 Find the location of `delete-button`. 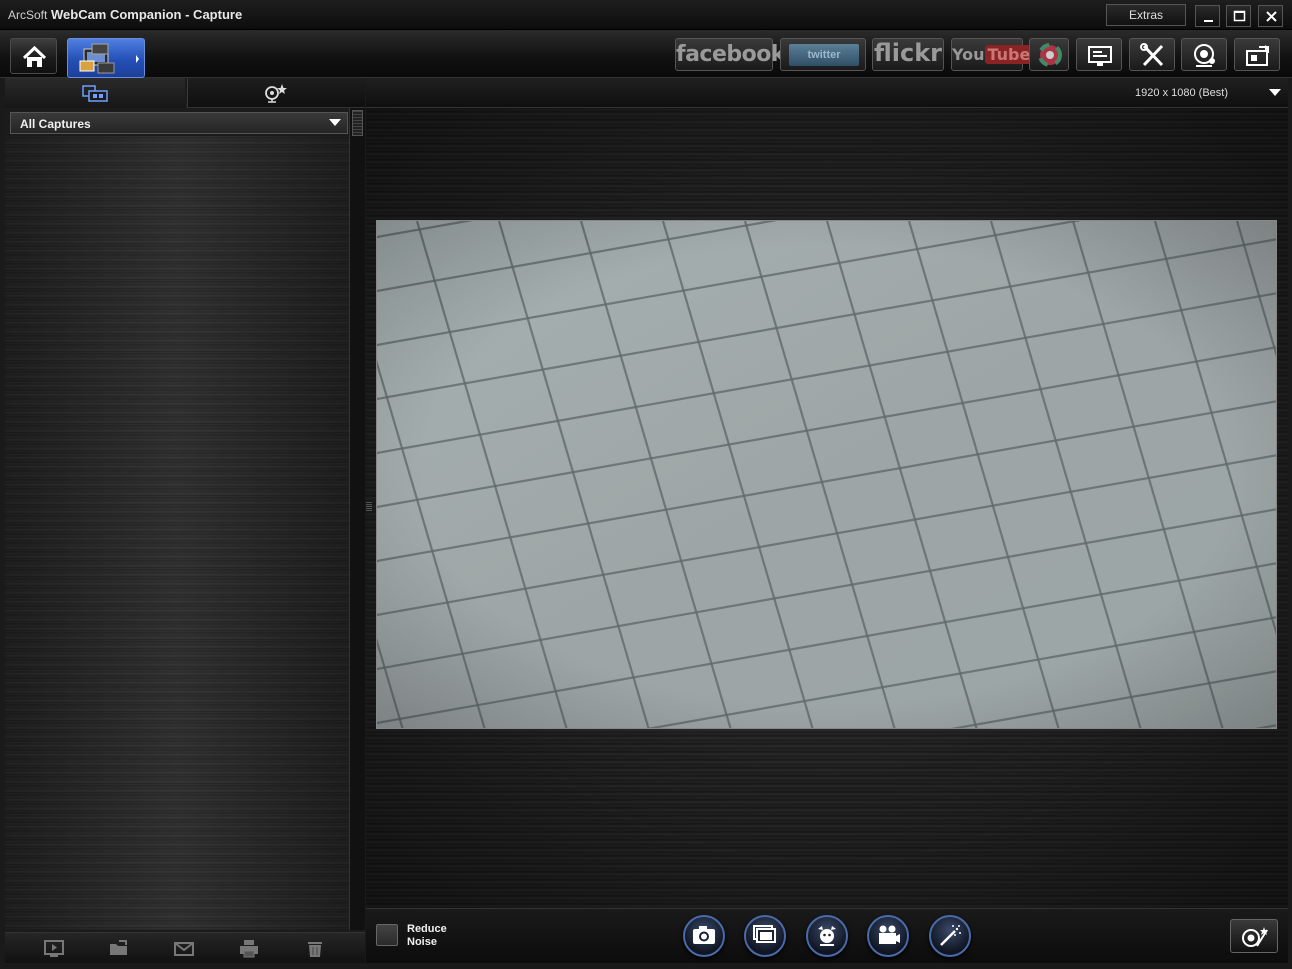

delete-button is located at coordinates (315, 948).